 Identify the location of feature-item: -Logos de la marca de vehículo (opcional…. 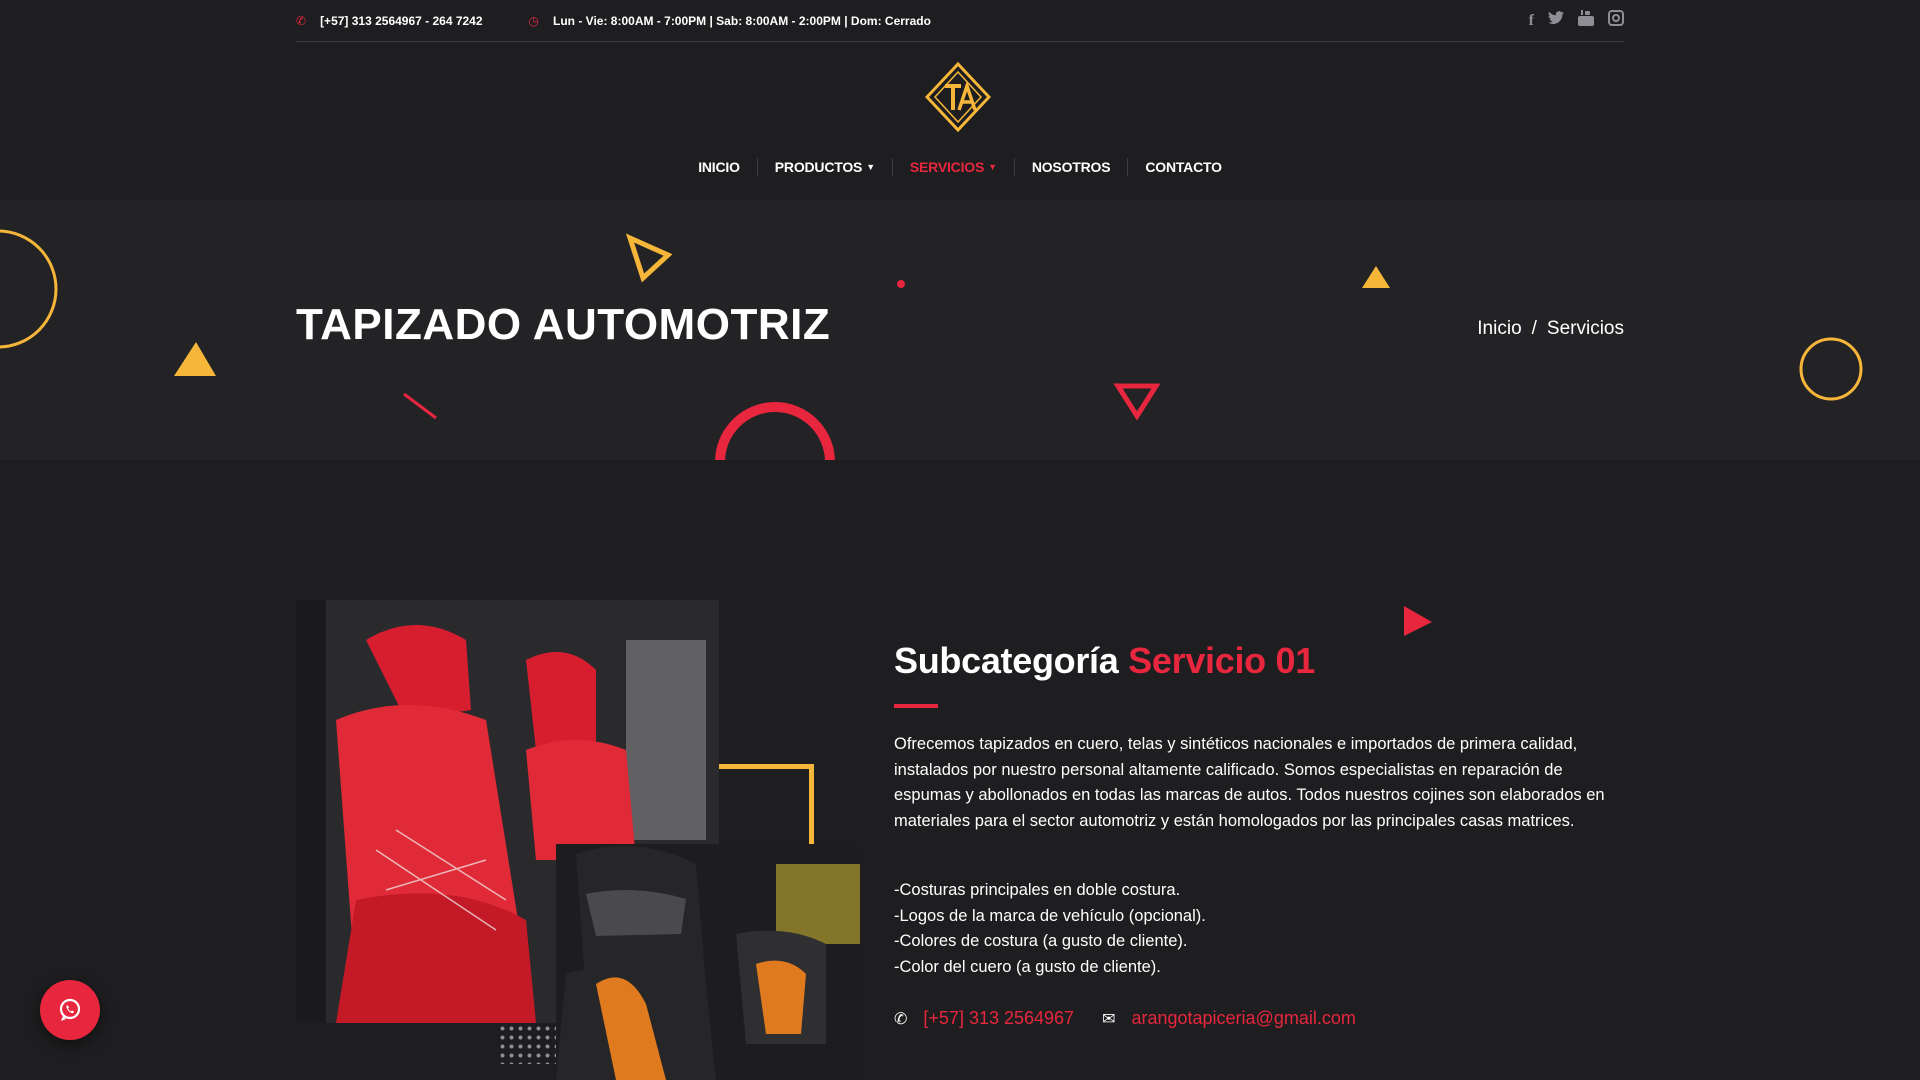
(1050, 915).